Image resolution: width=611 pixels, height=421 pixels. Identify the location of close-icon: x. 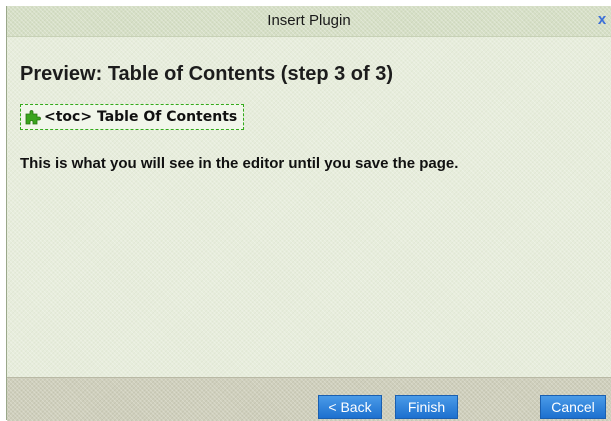
(602, 20).